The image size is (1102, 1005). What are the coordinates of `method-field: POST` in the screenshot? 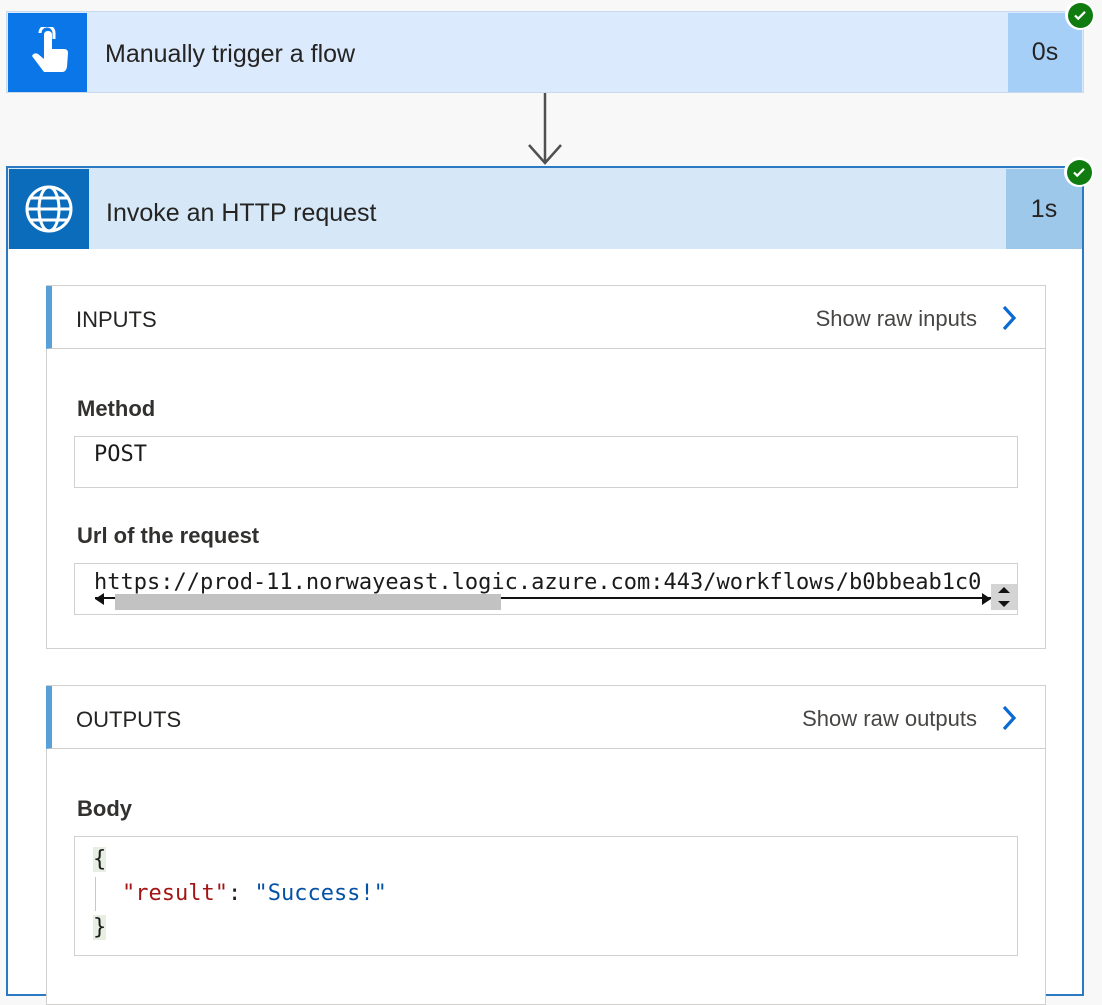 It's located at (546, 462).